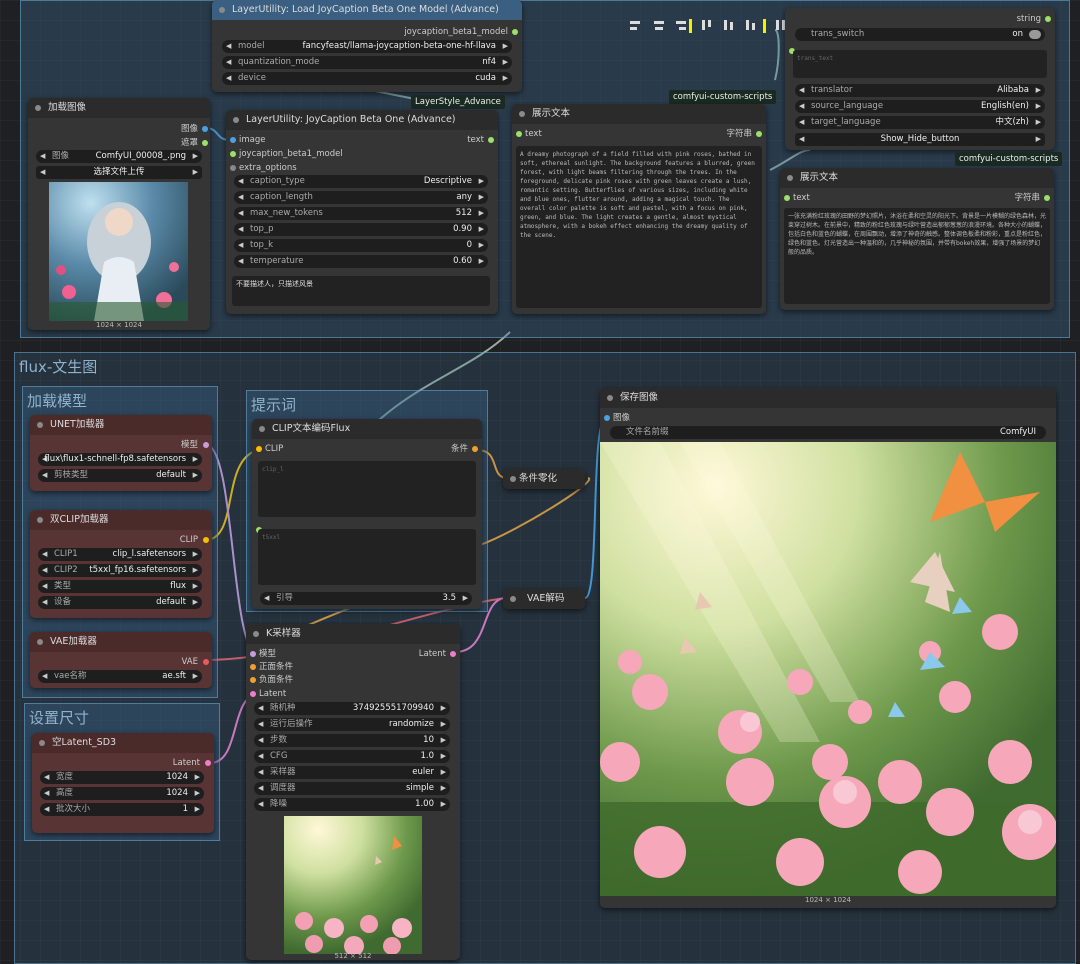  I want to click on output-string: string, so click(1028, 19).